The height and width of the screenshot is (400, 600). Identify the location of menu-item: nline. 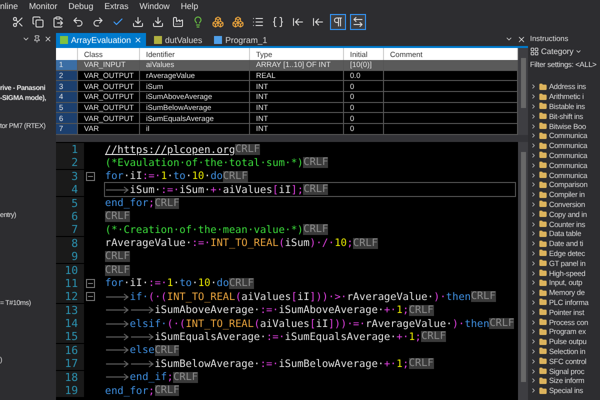
(9, 6).